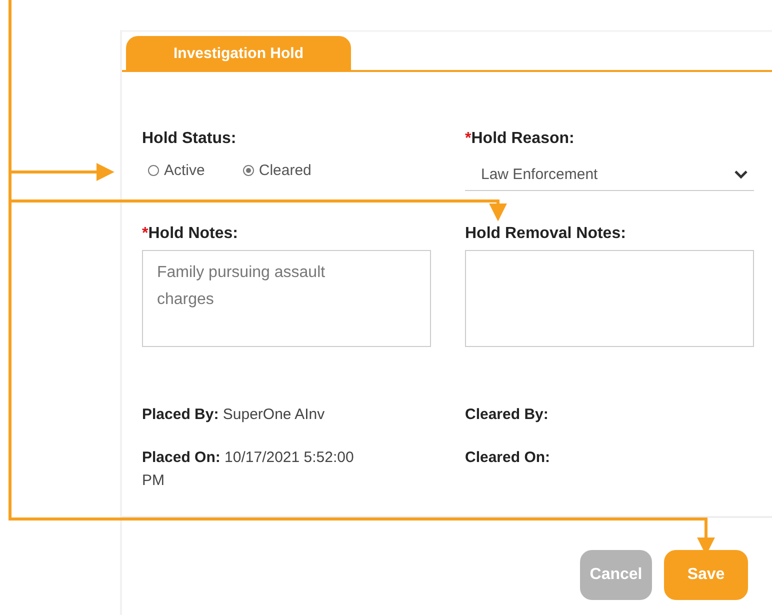 This screenshot has height=615, width=772. I want to click on detail-text: Cleared On:, so click(508, 458).